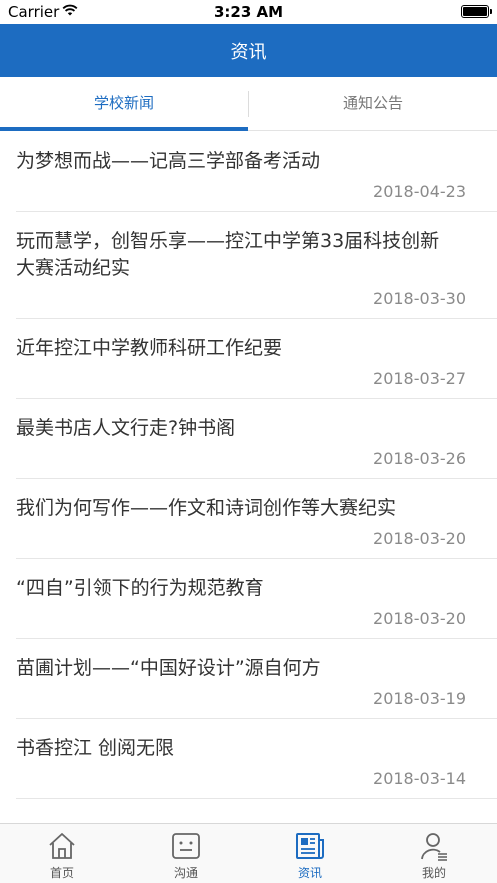  What do you see at coordinates (256, 439) in the screenshot?
I see `list-item: 最美书店人文行走?钟书阁 2018-03-26` at bounding box center [256, 439].